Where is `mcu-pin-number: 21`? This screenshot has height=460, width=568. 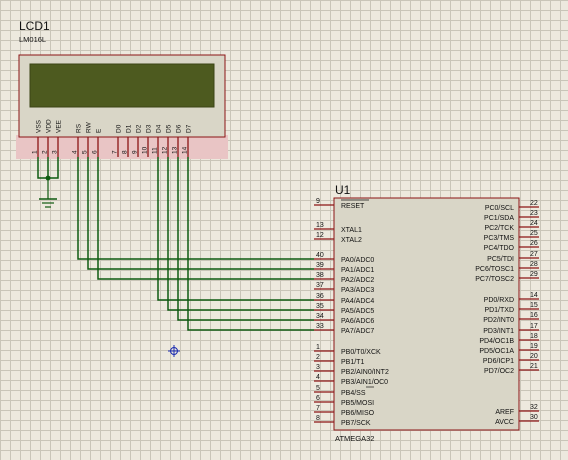
mcu-pin-number: 21 is located at coordinates (534, 366).